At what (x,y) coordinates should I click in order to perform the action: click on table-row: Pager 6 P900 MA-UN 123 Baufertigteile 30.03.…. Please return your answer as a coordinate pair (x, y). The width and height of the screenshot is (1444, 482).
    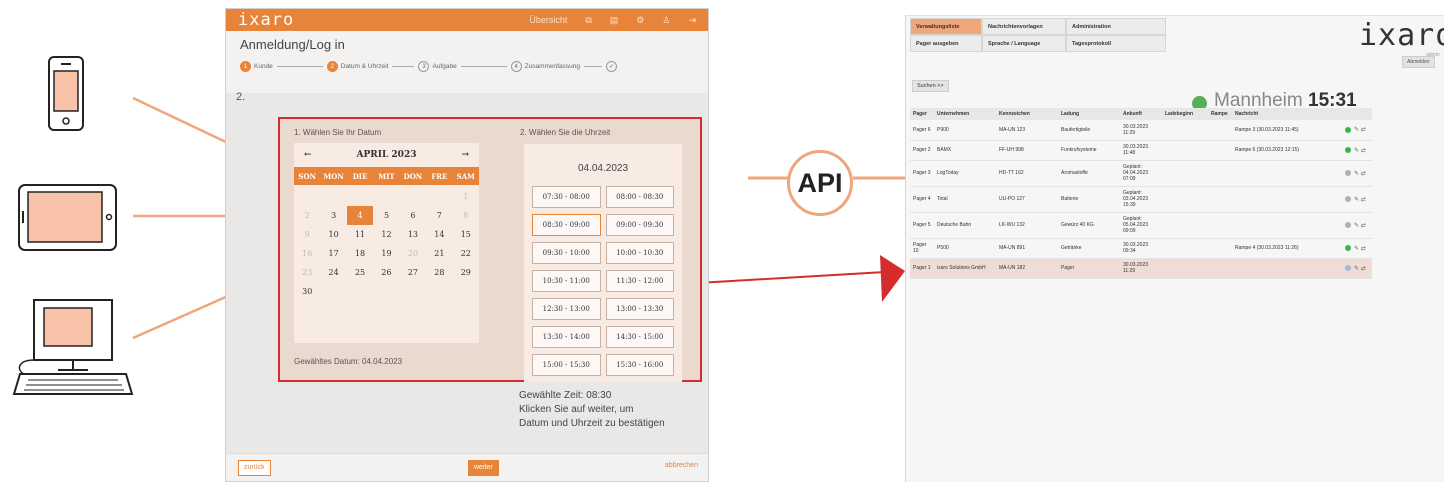
    Looking at the image, I should click on (1141, 130).